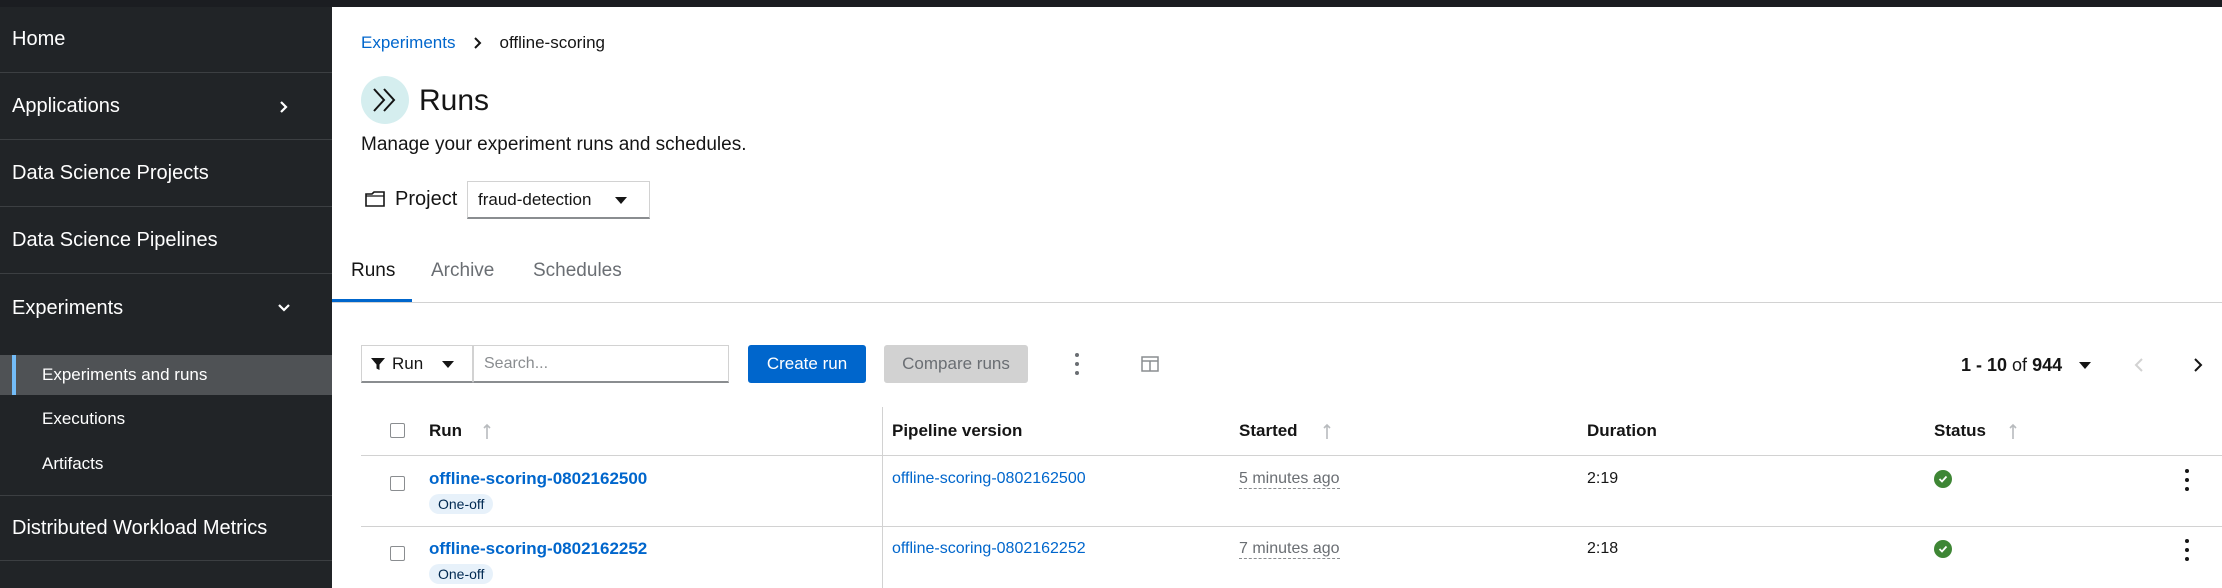 Image resolution: width=2222 pixels, height=588 pixels. Describe the element at coordinates (989, 549) in the screenshot. I see `pipeline-version-link: offline-scoring-0802162252` at that location.